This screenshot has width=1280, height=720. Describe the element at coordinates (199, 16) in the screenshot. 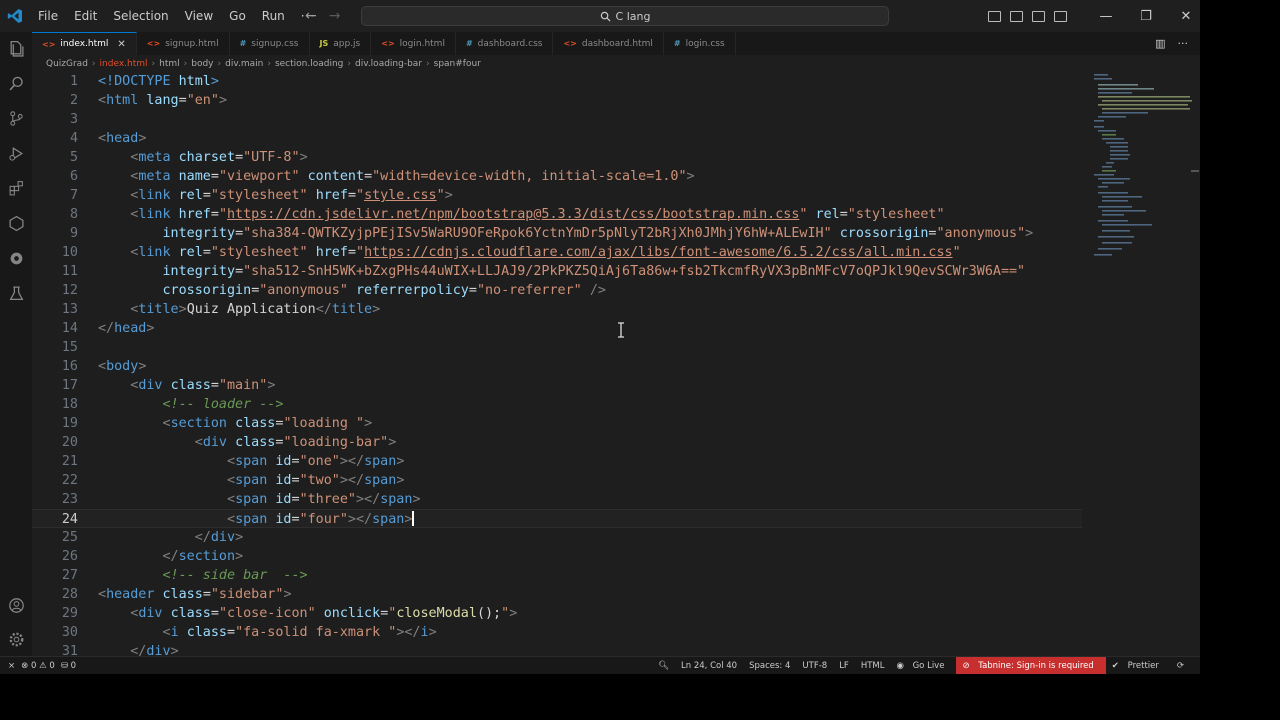

I see `menu-view: View` at that location.